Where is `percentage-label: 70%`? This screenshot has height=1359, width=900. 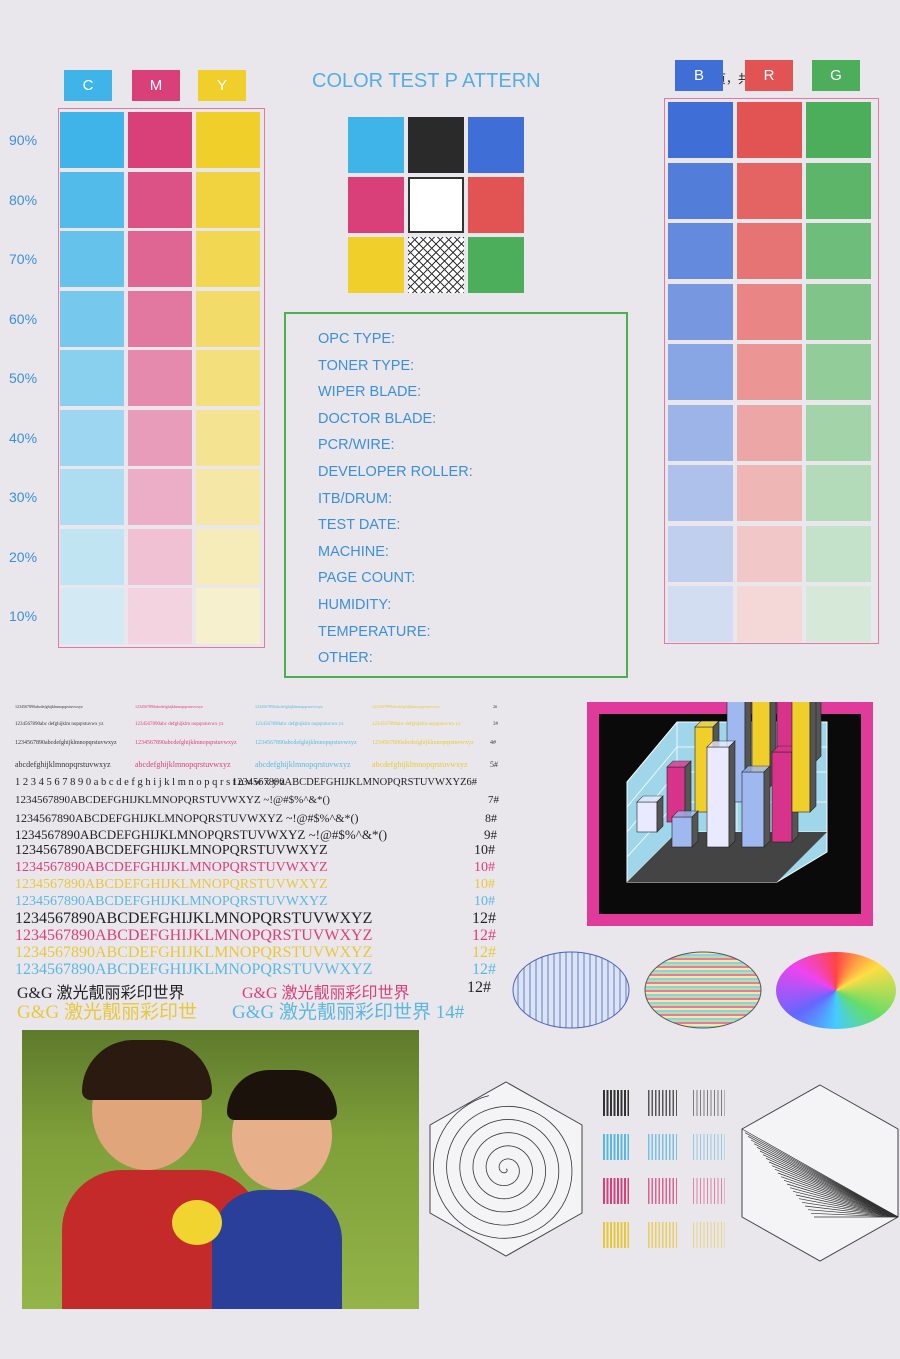 percentage-label: 70% is located at coordinates (23, 259).